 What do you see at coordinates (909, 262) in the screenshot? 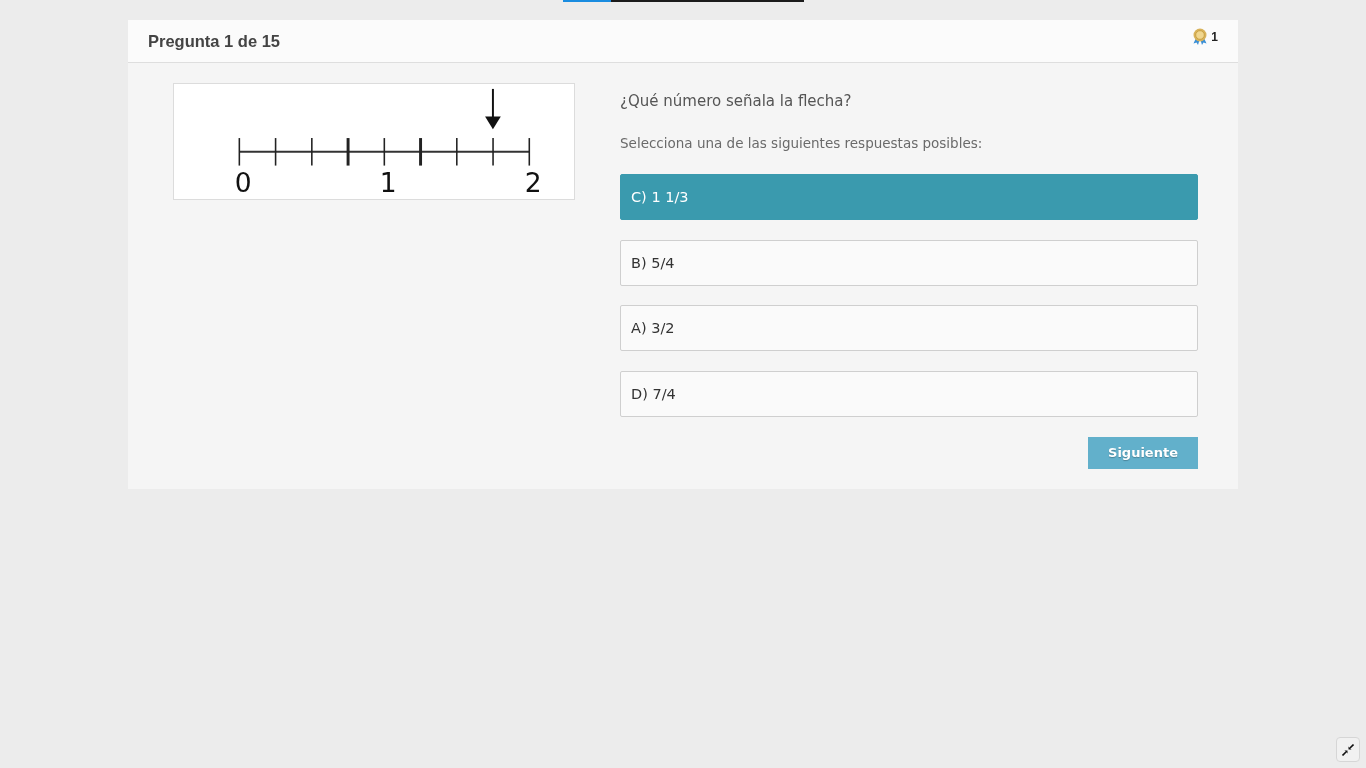
I see `answer-option: B) 5/4` at bounding box center [909, 262].